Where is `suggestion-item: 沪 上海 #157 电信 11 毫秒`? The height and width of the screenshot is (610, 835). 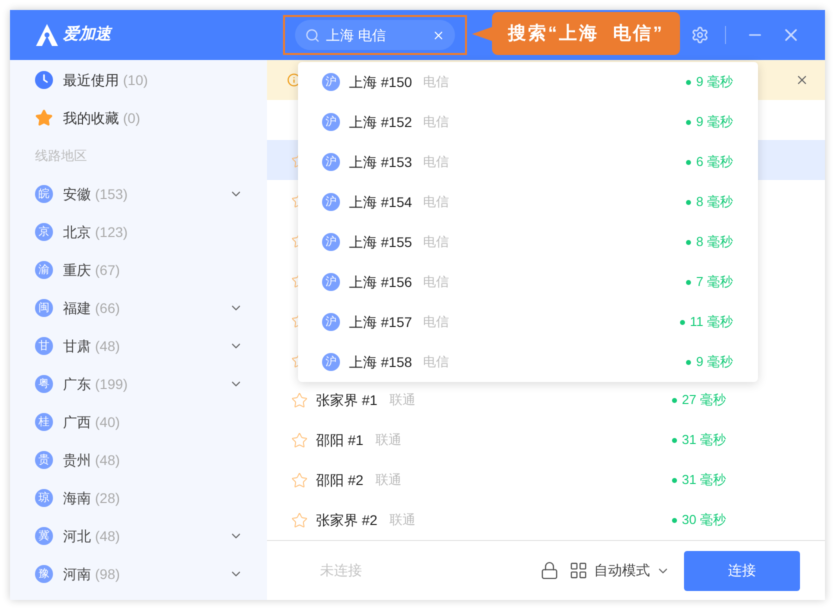 suggestion-item: 沪 上海 #157 电信 11 毫秒 is located at coordinates (528, 322).